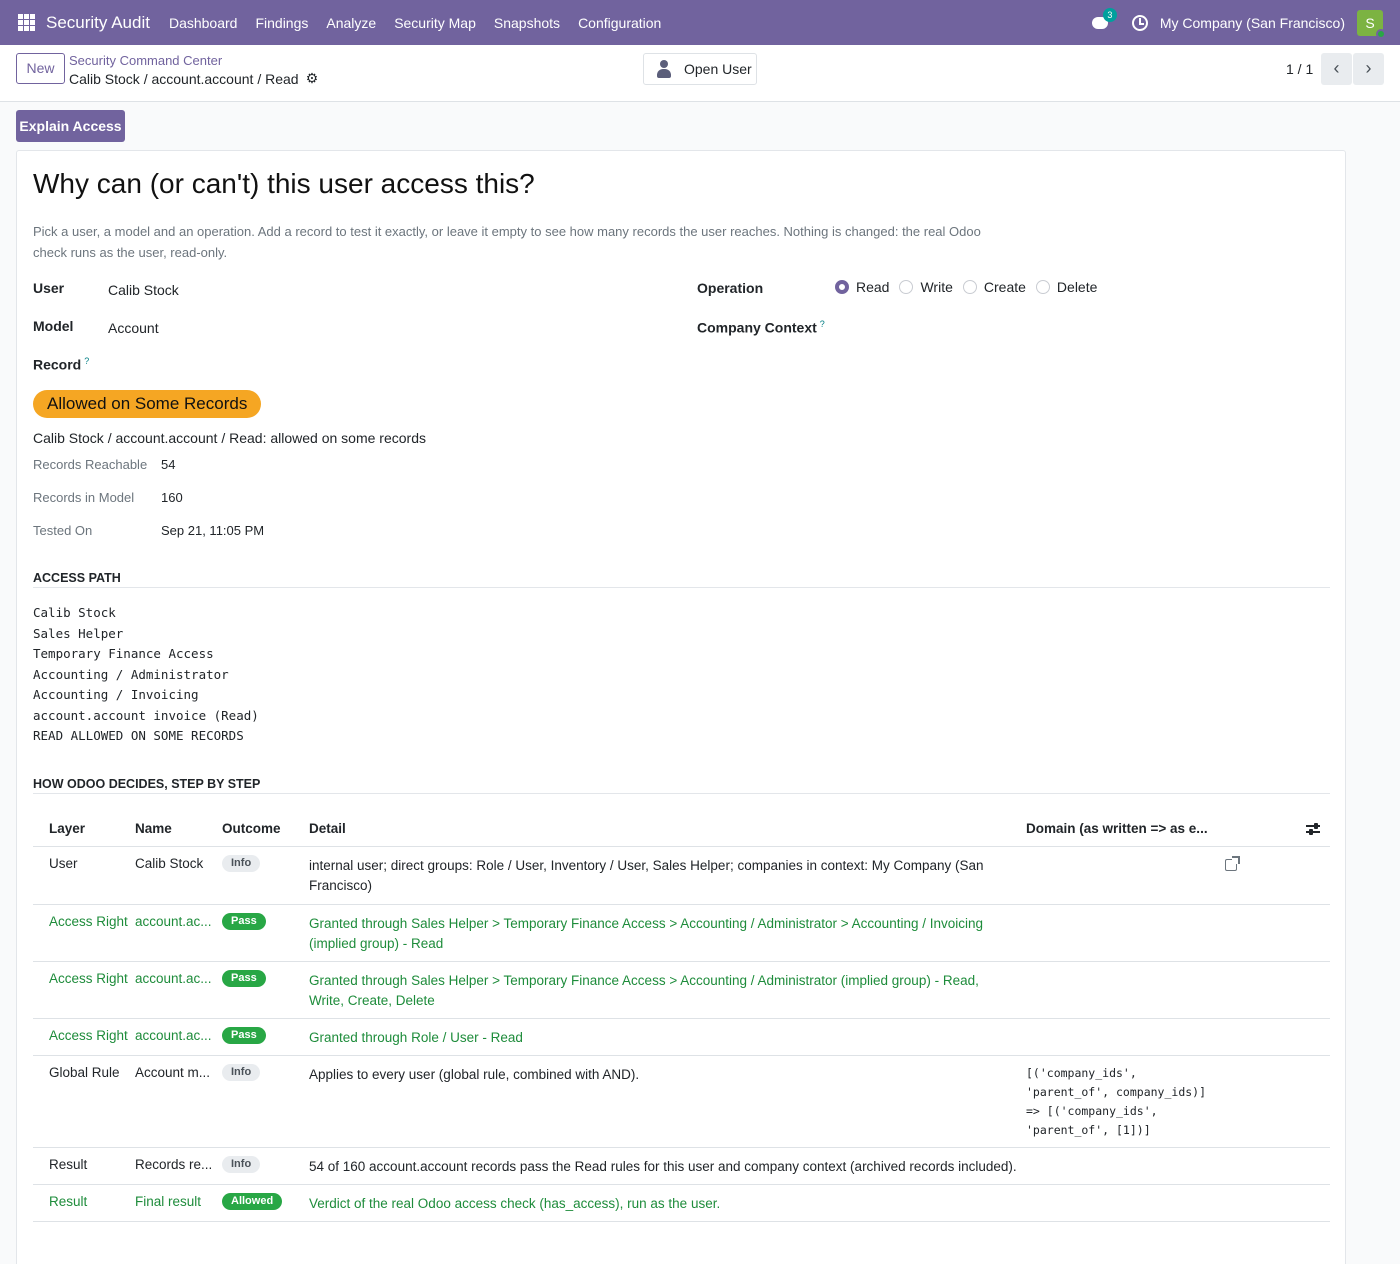 The width and height of the screenshot is (1400, 1264). What do you see at coordinates (281, 23) in the screenshot?
I see `menu-findings: Findings` at bounding box center [281, 23].